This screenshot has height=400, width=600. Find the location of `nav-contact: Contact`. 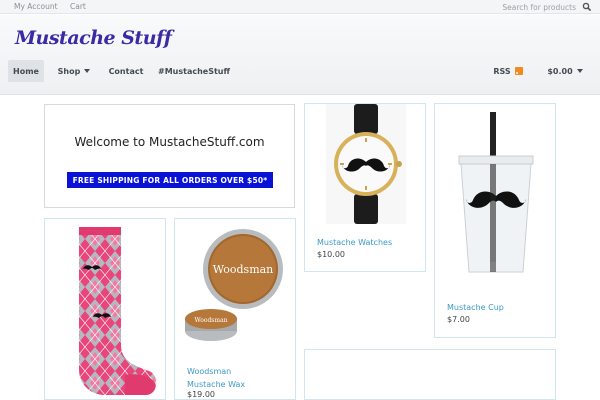

nav-contact: Contact is located at coordinates (126, 71).